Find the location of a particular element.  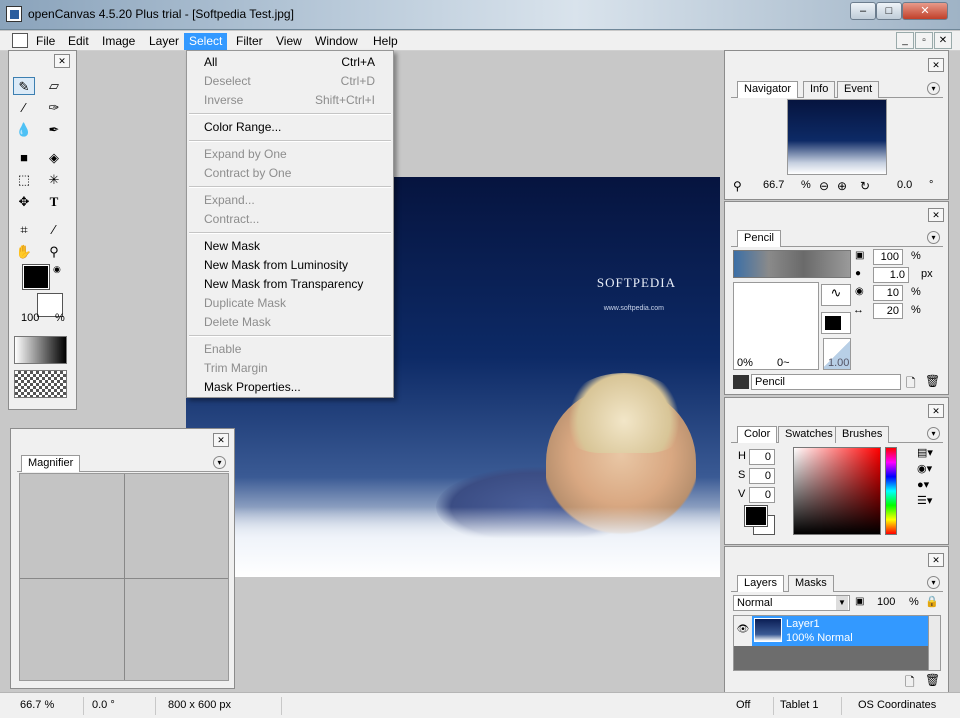

menu-window: Window is located at coordinates (336, 41).